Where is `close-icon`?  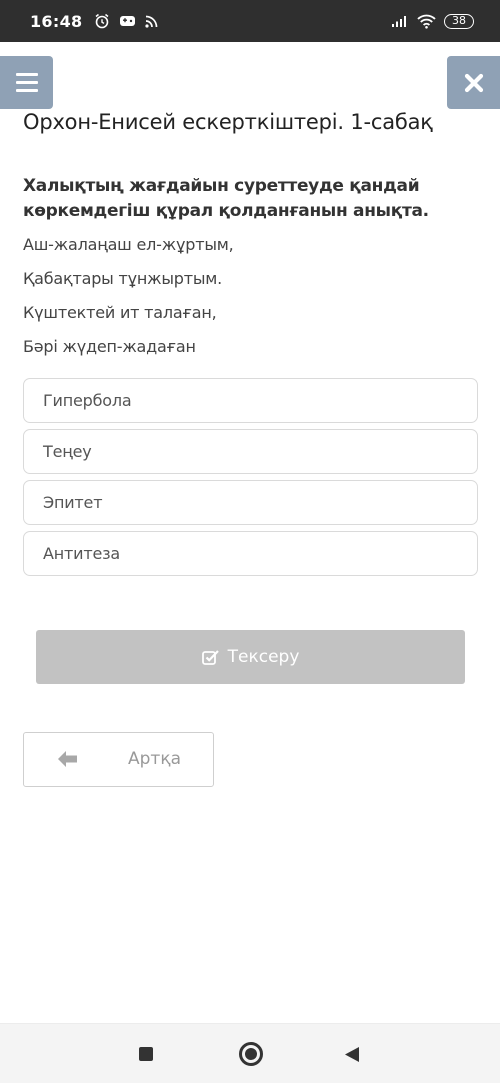 close-icon is located at coordinates (473, 82).